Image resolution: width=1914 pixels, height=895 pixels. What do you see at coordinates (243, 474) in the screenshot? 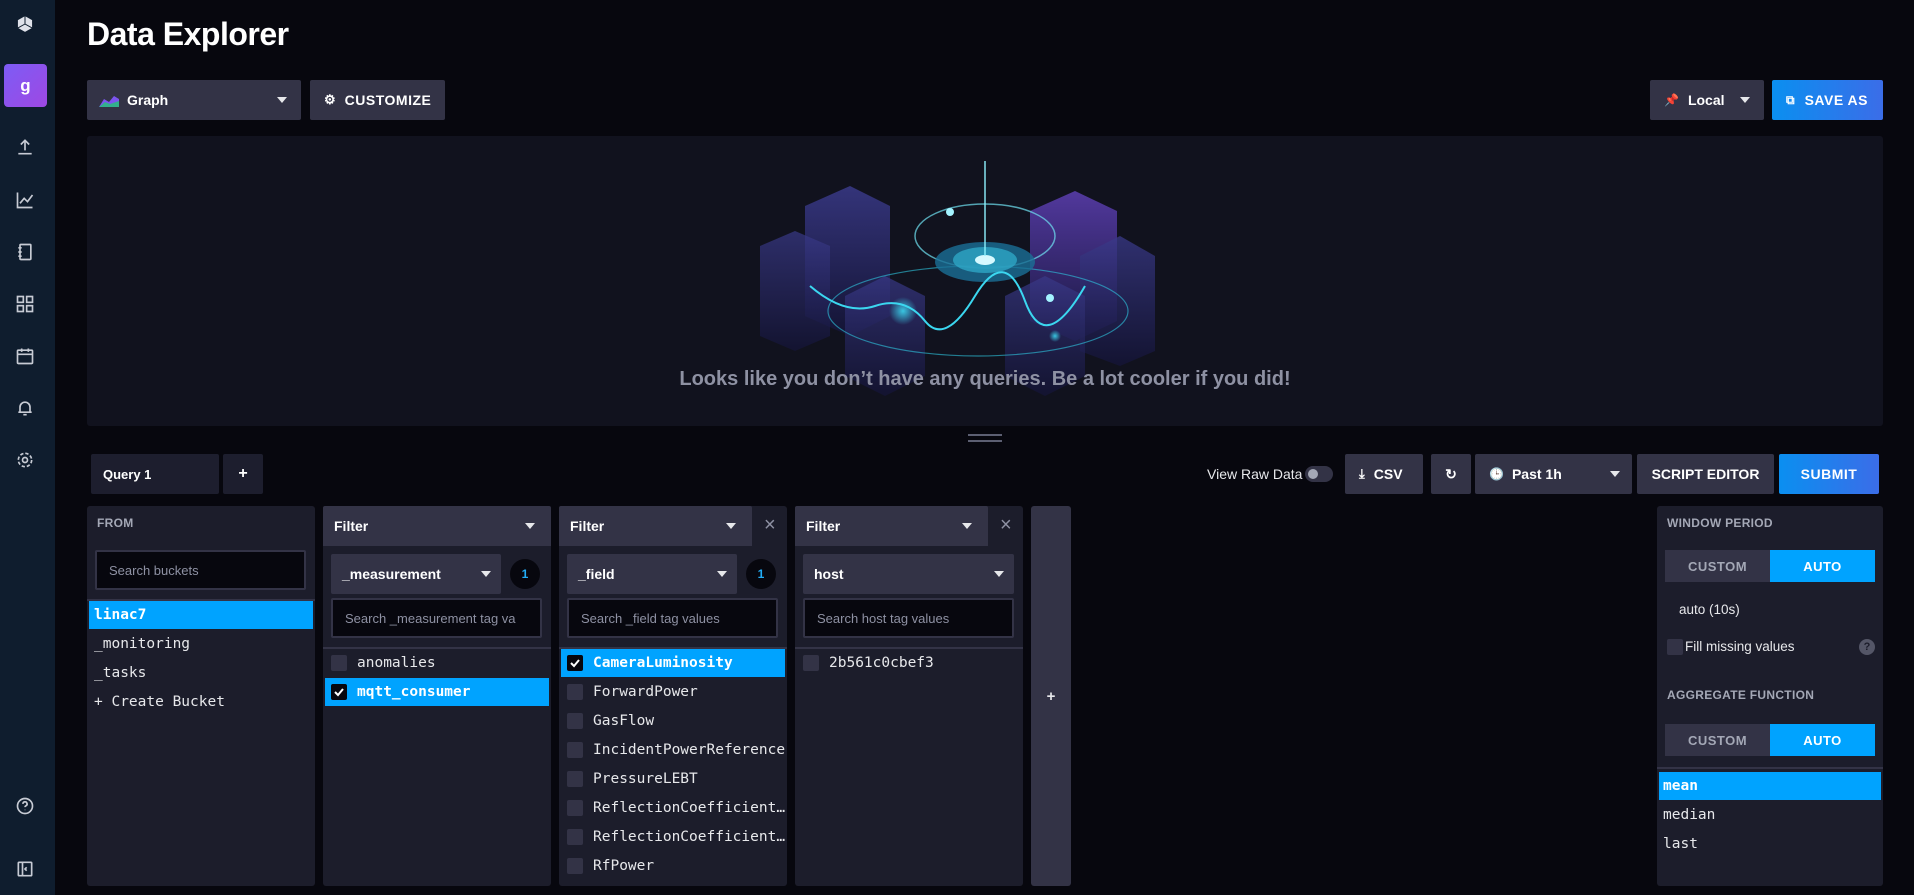
I see `add-query-button: +` at bounding box center [243, 474].